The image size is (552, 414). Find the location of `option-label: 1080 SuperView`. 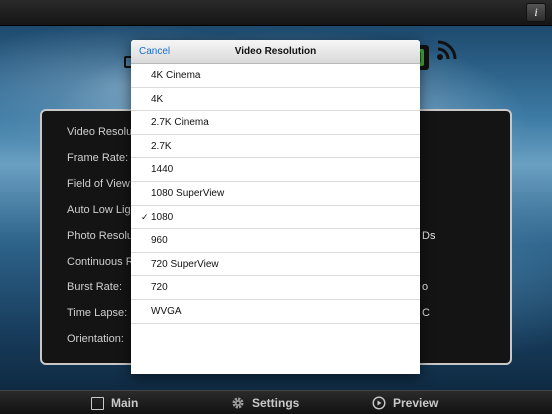

option-label: 1080 SuperView is located at coordinates (188, 193).